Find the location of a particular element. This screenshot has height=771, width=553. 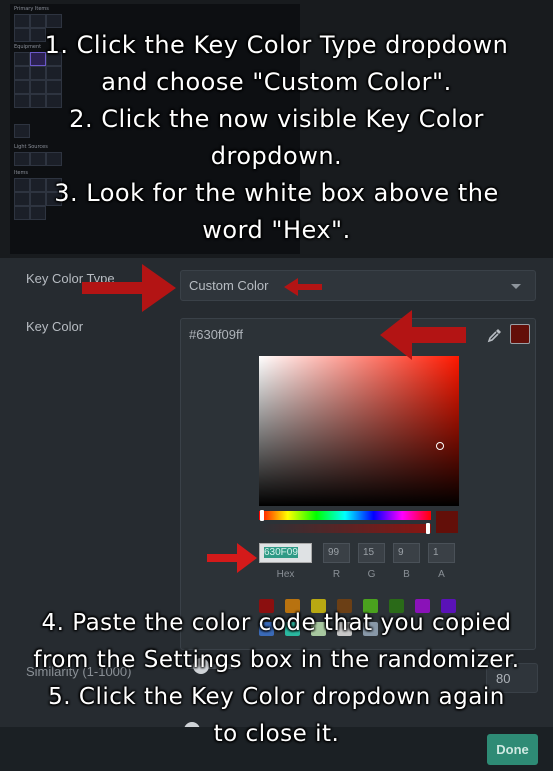

key-color-type-dropdown: Custom Color is located at coordinates (358, 285).